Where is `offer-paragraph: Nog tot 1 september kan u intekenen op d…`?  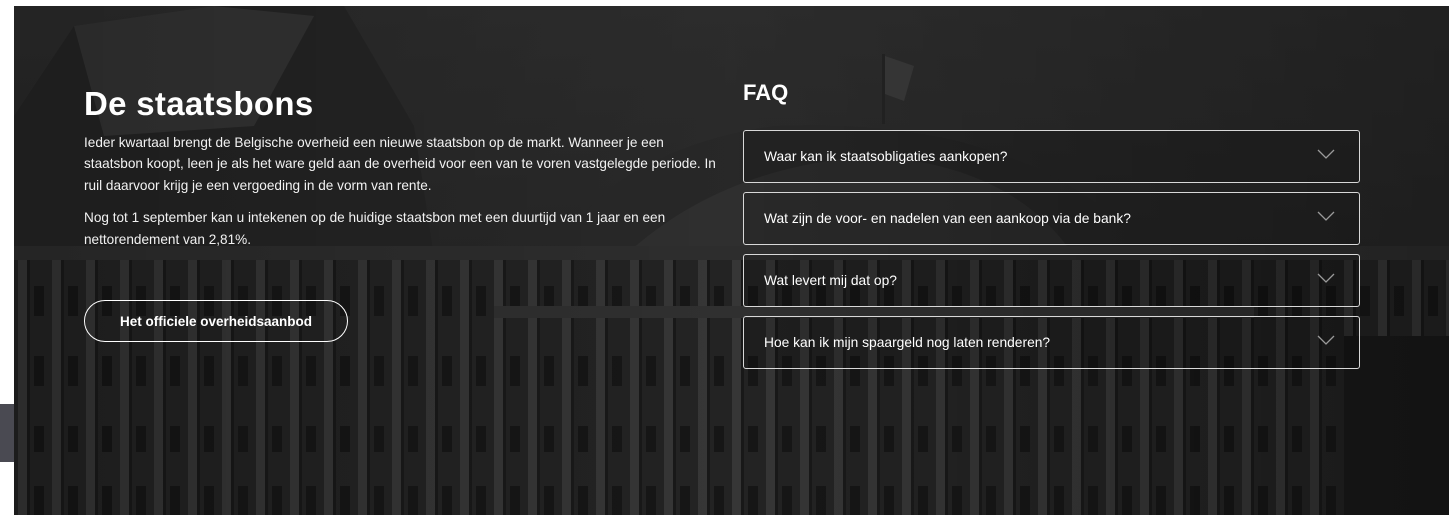 offer-paragraph: Nog tot 1 september kan u intekenen op d… is located at coordinates (375, 228).